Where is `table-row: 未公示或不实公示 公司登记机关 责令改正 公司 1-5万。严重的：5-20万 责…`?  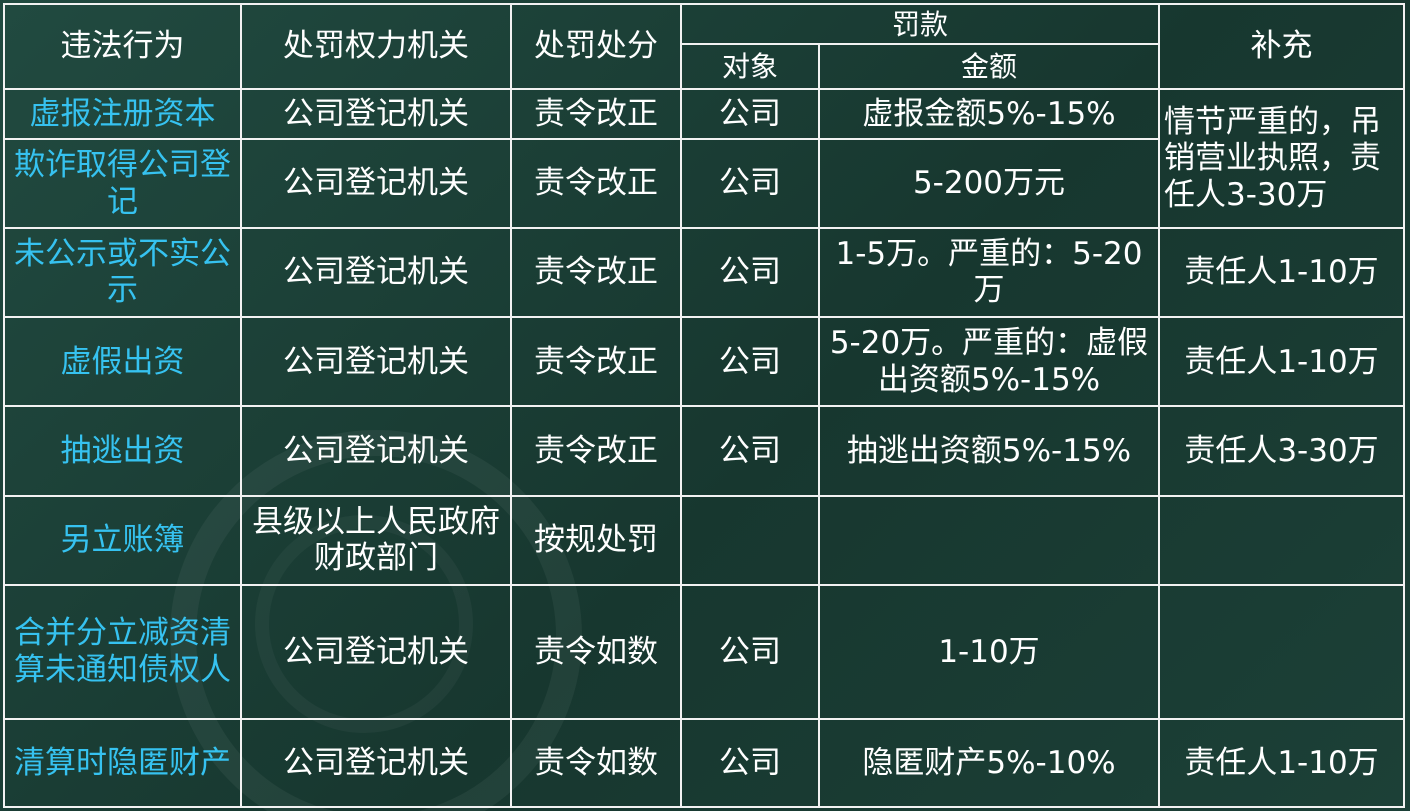
table-row: 未公示或不实公示 公司登记机关 责令改正 公司 1-5万。严重的：5-20万 责… is located at coordinates (704, 272).